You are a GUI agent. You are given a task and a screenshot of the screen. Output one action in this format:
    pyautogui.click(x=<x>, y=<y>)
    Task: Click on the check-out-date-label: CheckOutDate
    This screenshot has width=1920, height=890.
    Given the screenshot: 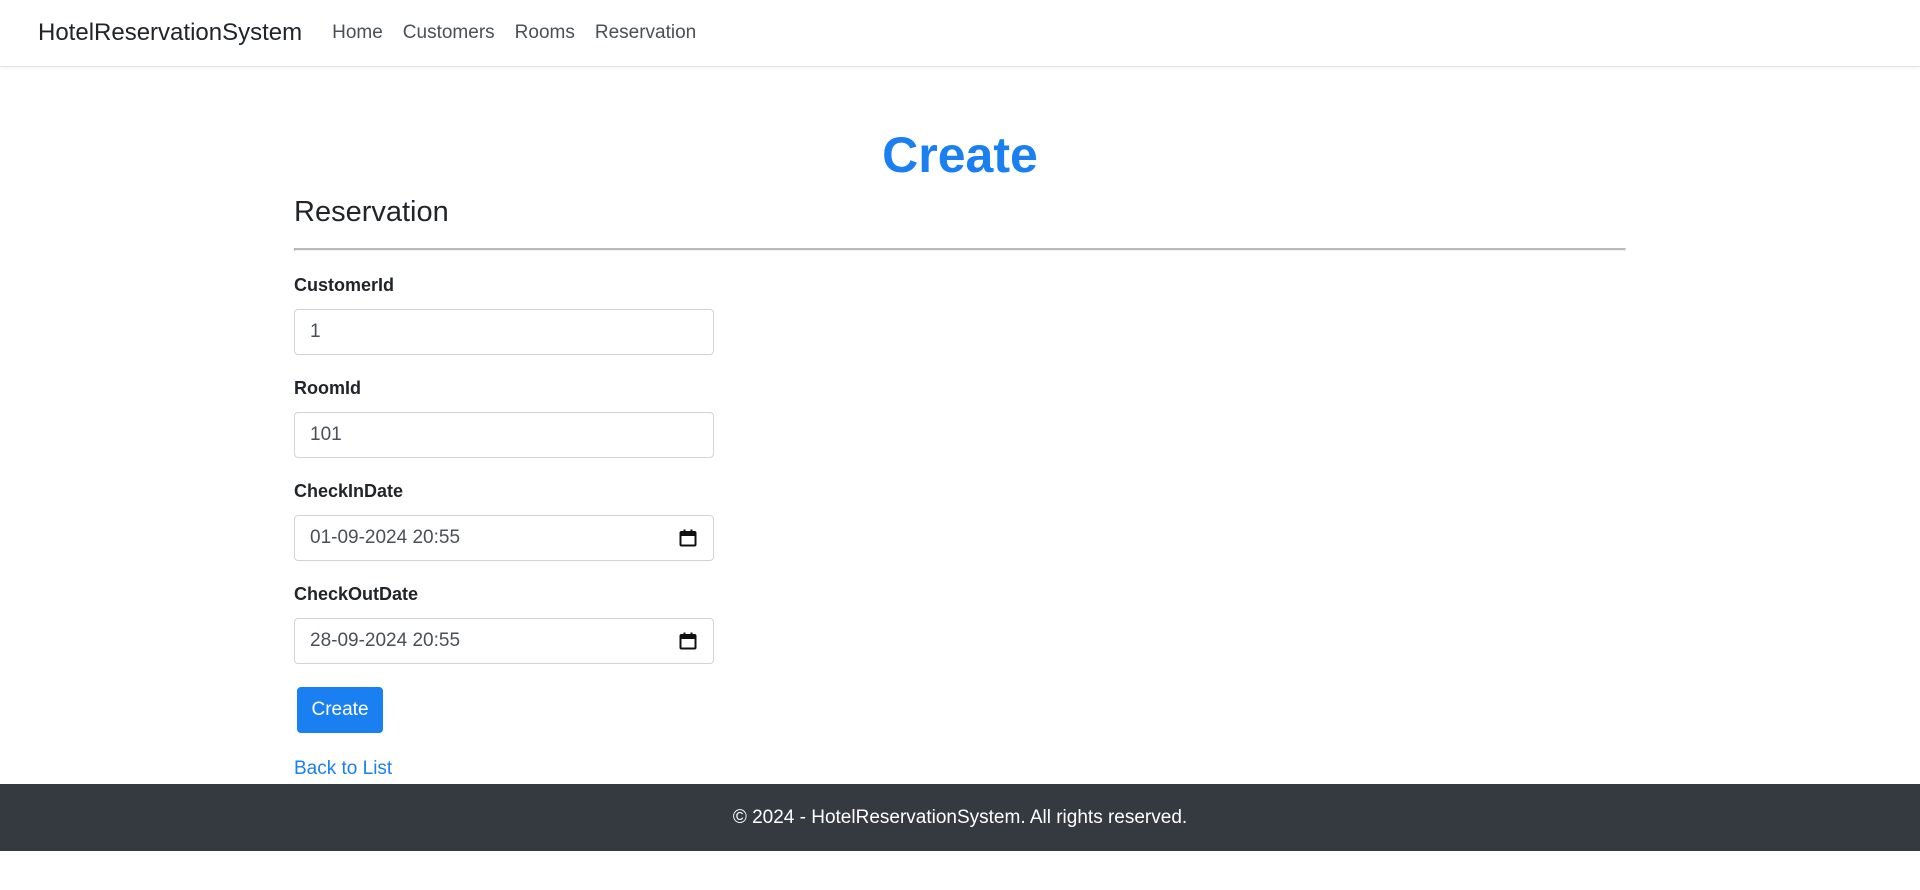 What is the action you would take?
    pyautogui.click(x=356, y=594)
    